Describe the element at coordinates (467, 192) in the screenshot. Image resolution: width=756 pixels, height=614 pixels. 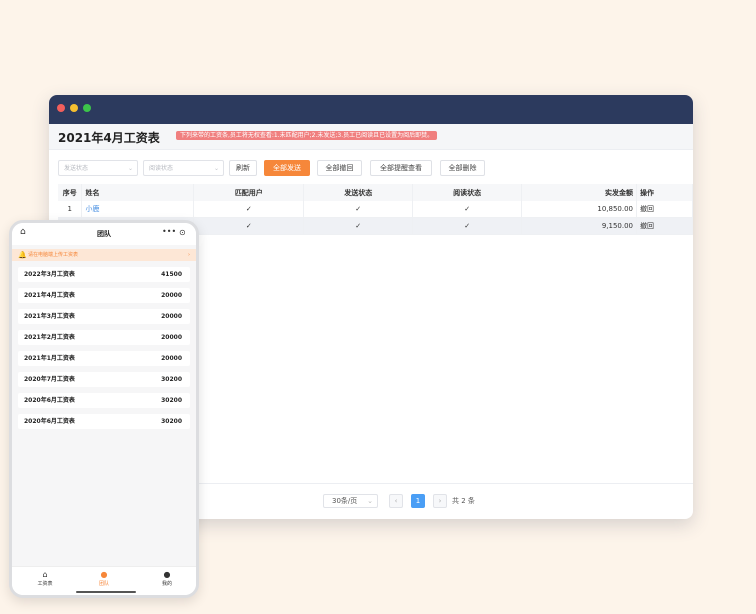
I see `column-header: 阅读状态` at that location.